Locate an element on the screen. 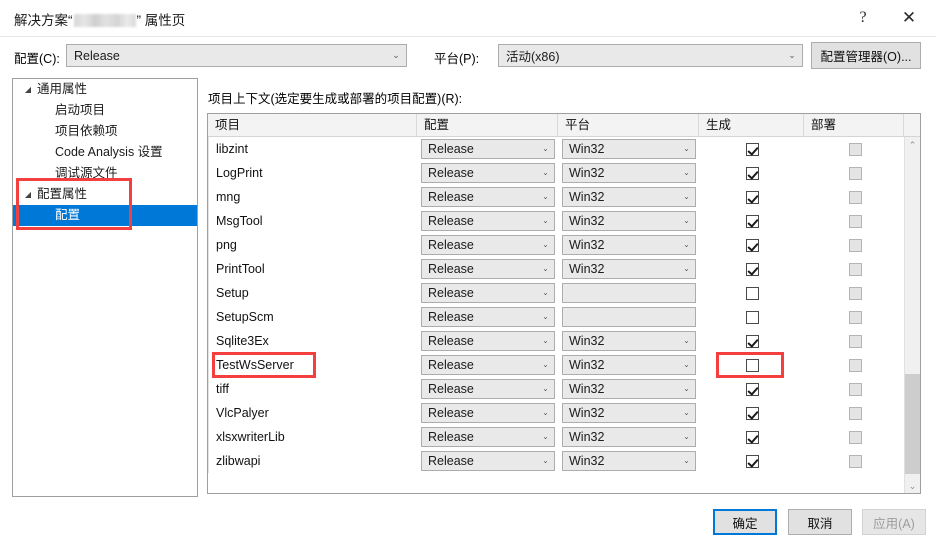  column-header-deploy: 部署 is located at coordinates (854, 125).